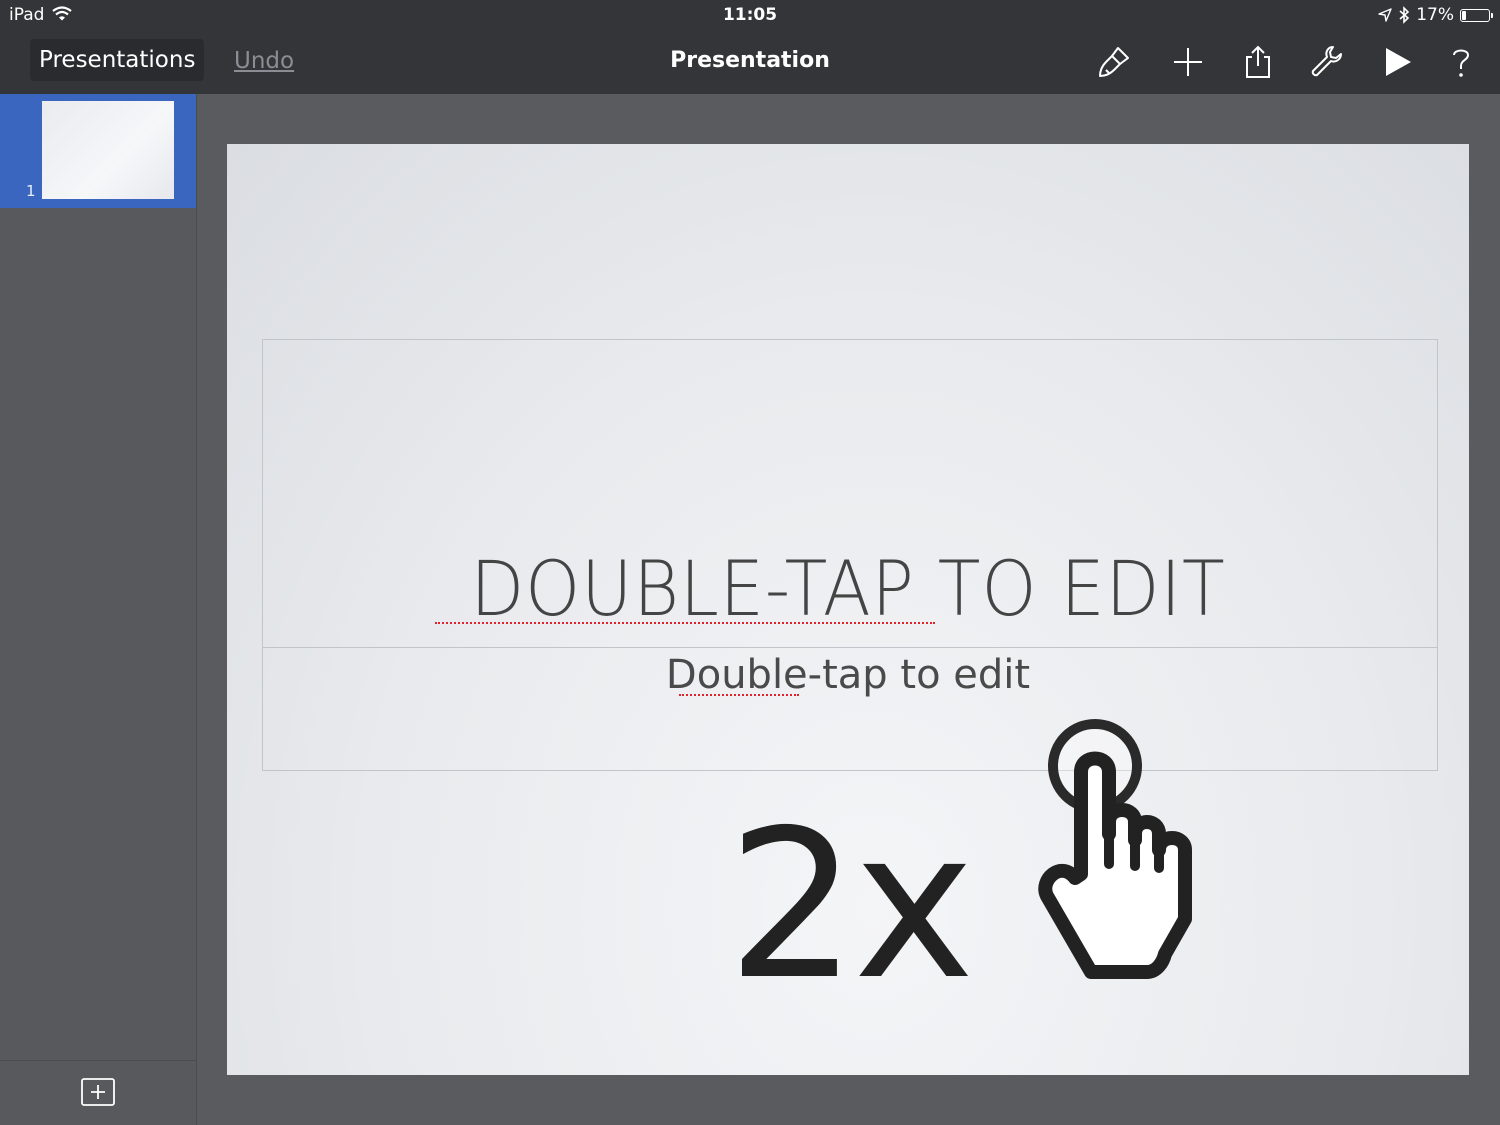  I want to click on battery-percent: 17%, so click(1435, 15).